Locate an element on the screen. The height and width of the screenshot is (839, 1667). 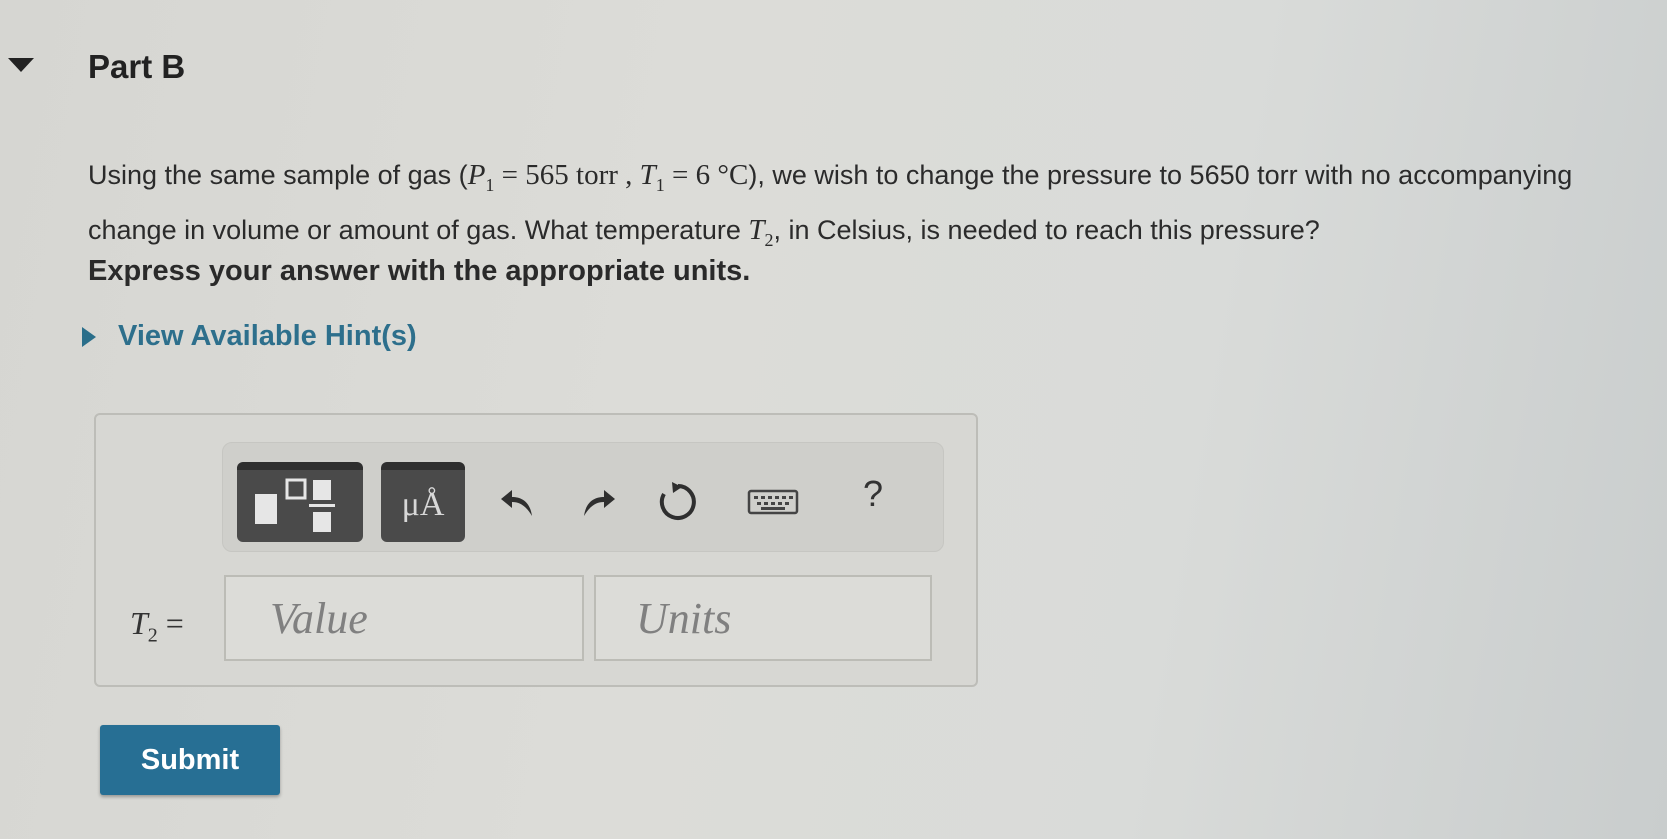
collapse-arrow-icon is located at coordinates (21, 65).